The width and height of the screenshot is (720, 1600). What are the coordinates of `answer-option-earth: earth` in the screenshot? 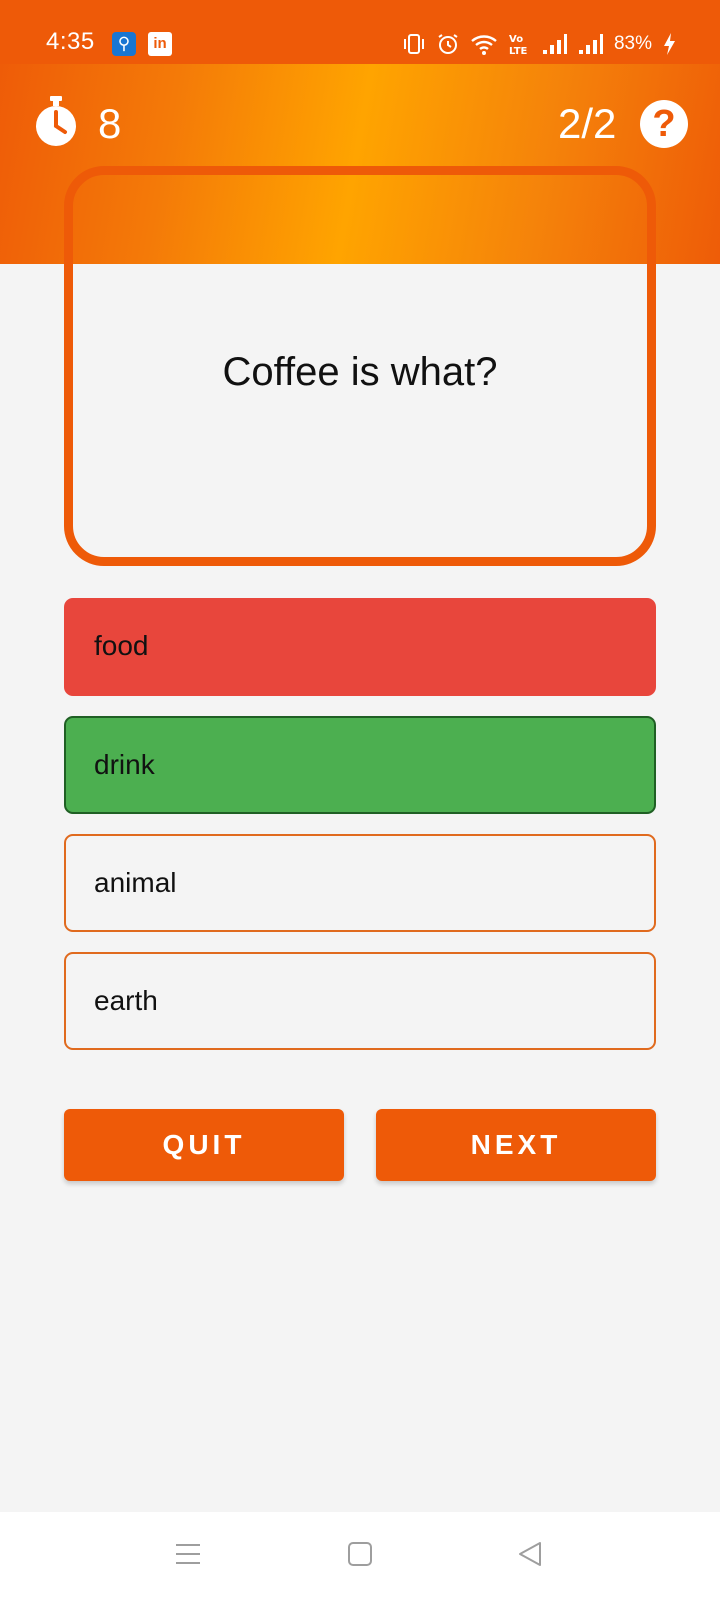 It's located at (360, 1001).